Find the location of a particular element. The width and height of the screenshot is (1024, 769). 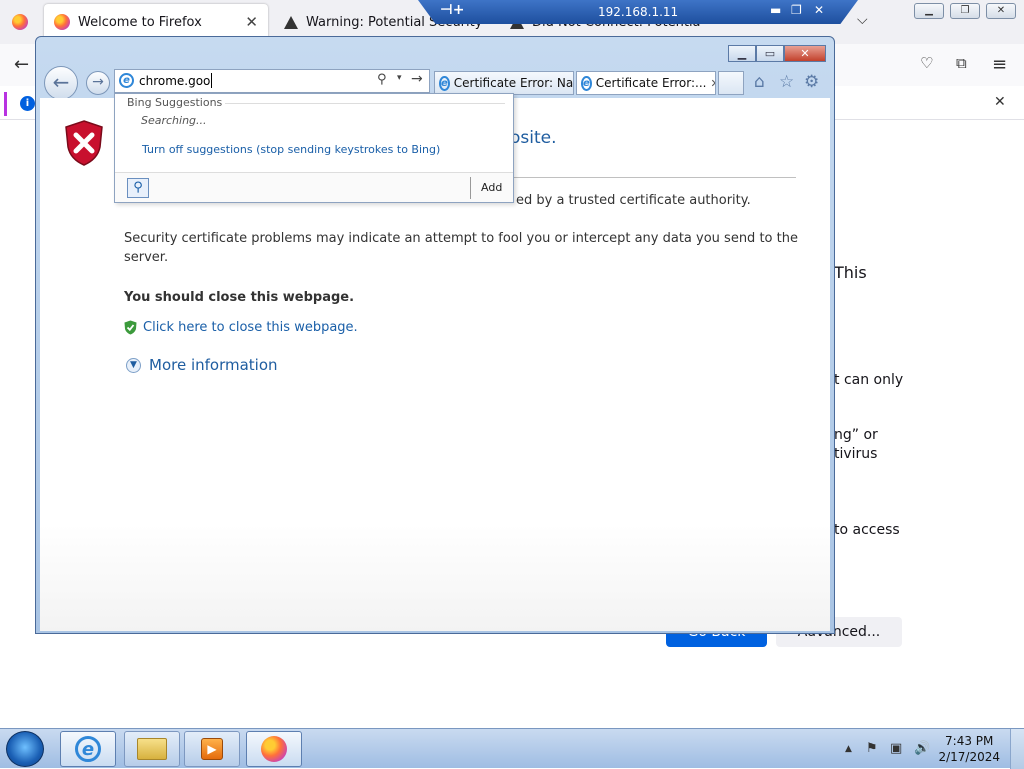

pocket-icon: ♡ is located at coordinates (926, 63).